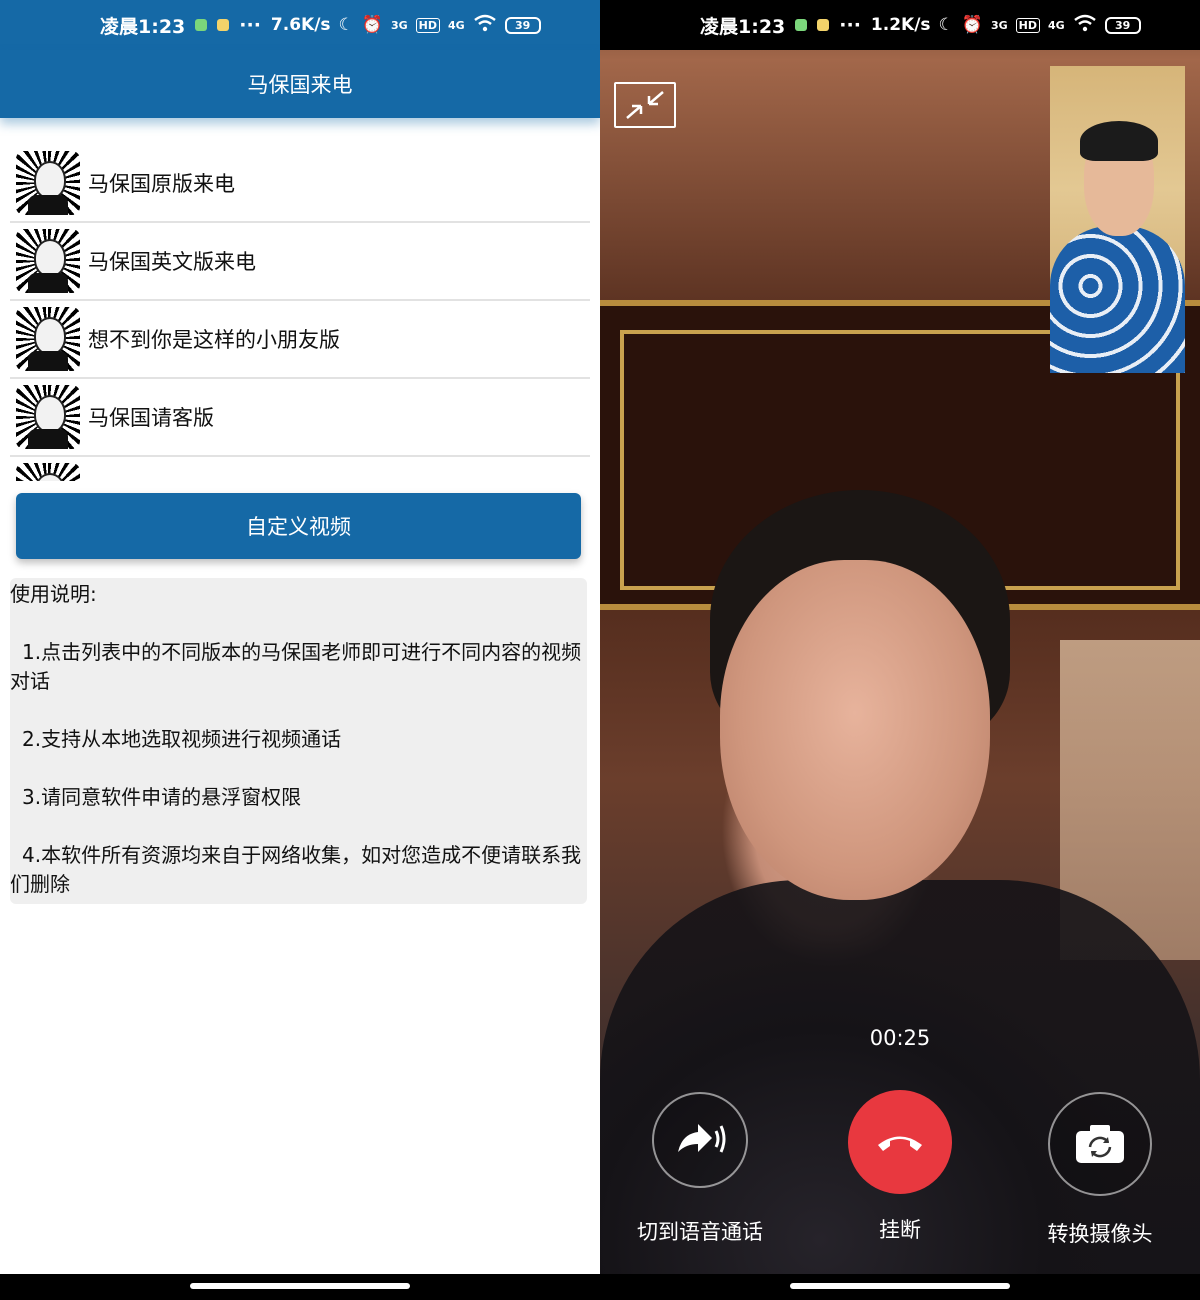 This screenshot has width=1200, height=1300. I want to click on list-item: 马保国英文版来电, so click(300, 262).